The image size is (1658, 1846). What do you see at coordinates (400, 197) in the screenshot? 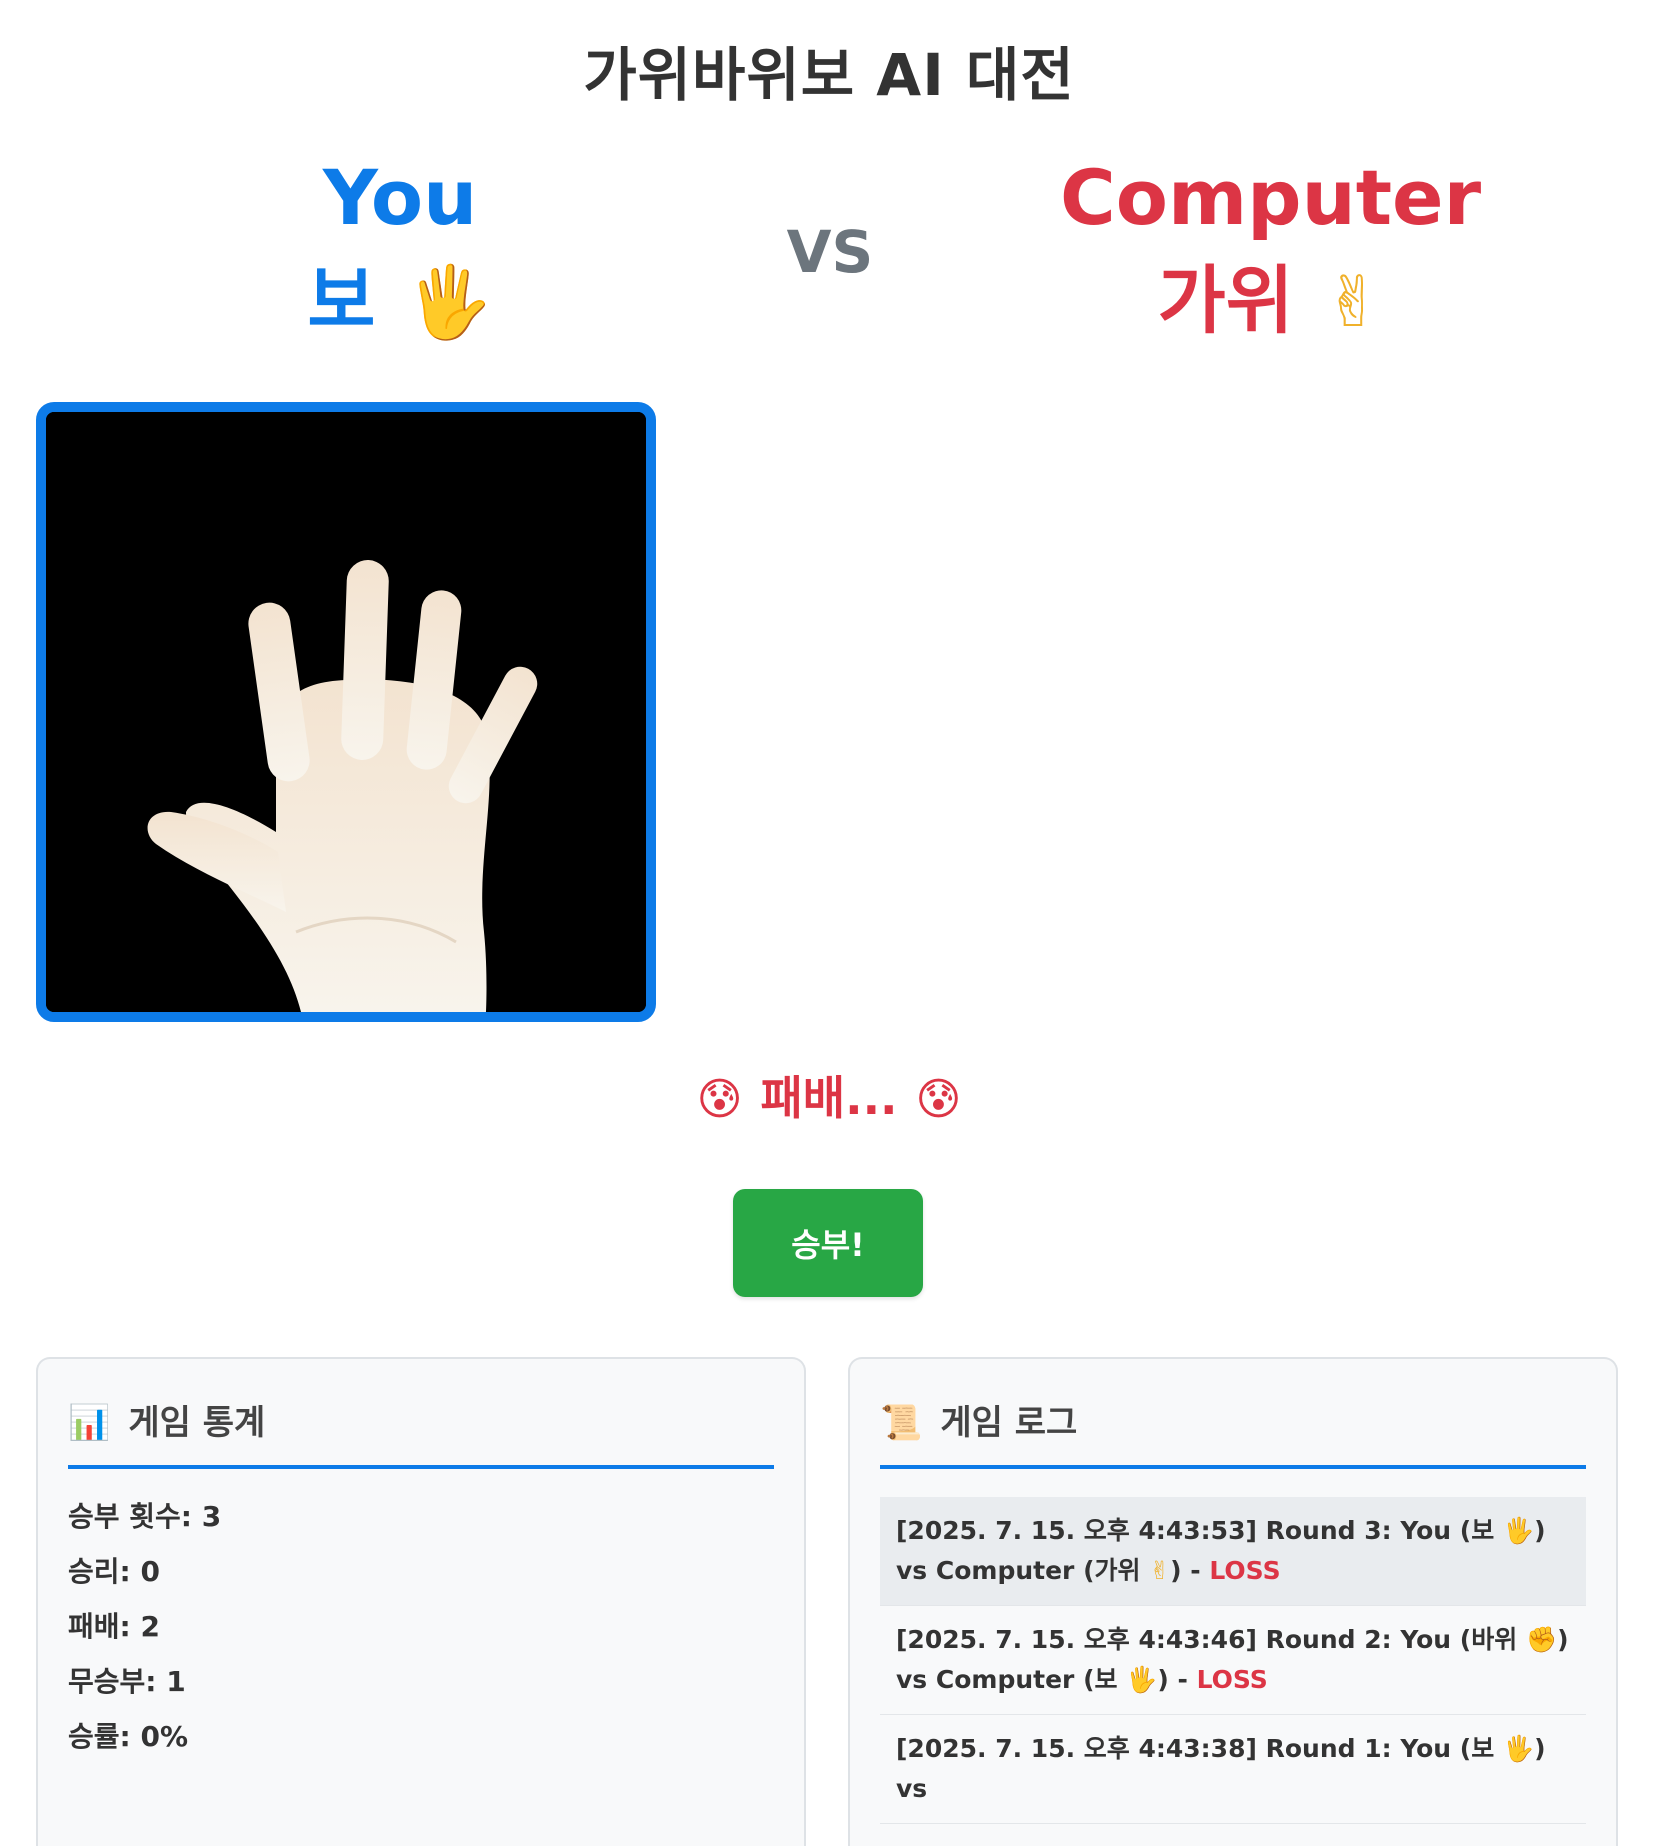
I see `player-name: You` at bounding box center [400, 197].